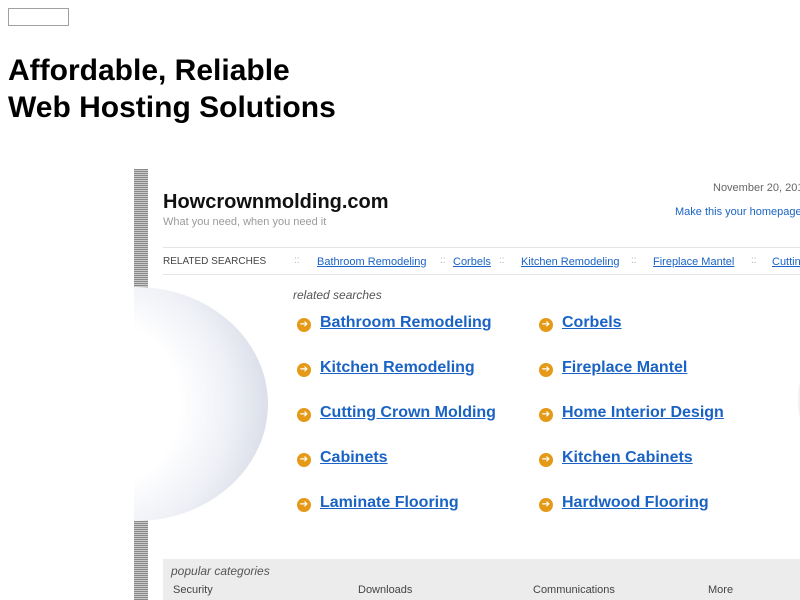  I want to click on related-link: Hardwood Flooring, so click(635, 503).